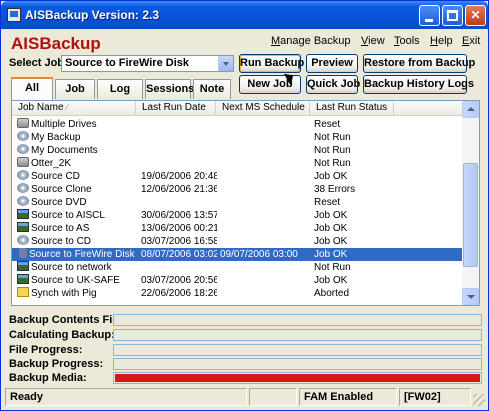  What do you see at coordinates (238, 202) in the screenshot?
I see `table-row: Source DVD Reset` at bounding box center [238, 202].